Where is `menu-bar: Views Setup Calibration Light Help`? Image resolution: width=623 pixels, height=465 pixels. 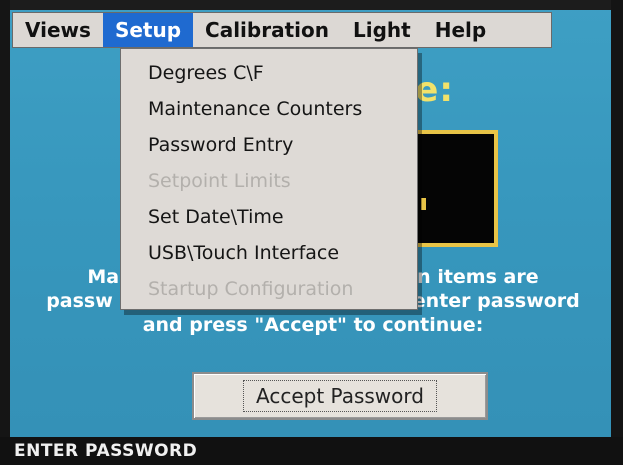
menu-bar: Views Setup Calibration Light Help is located at coordinates (282, 30).